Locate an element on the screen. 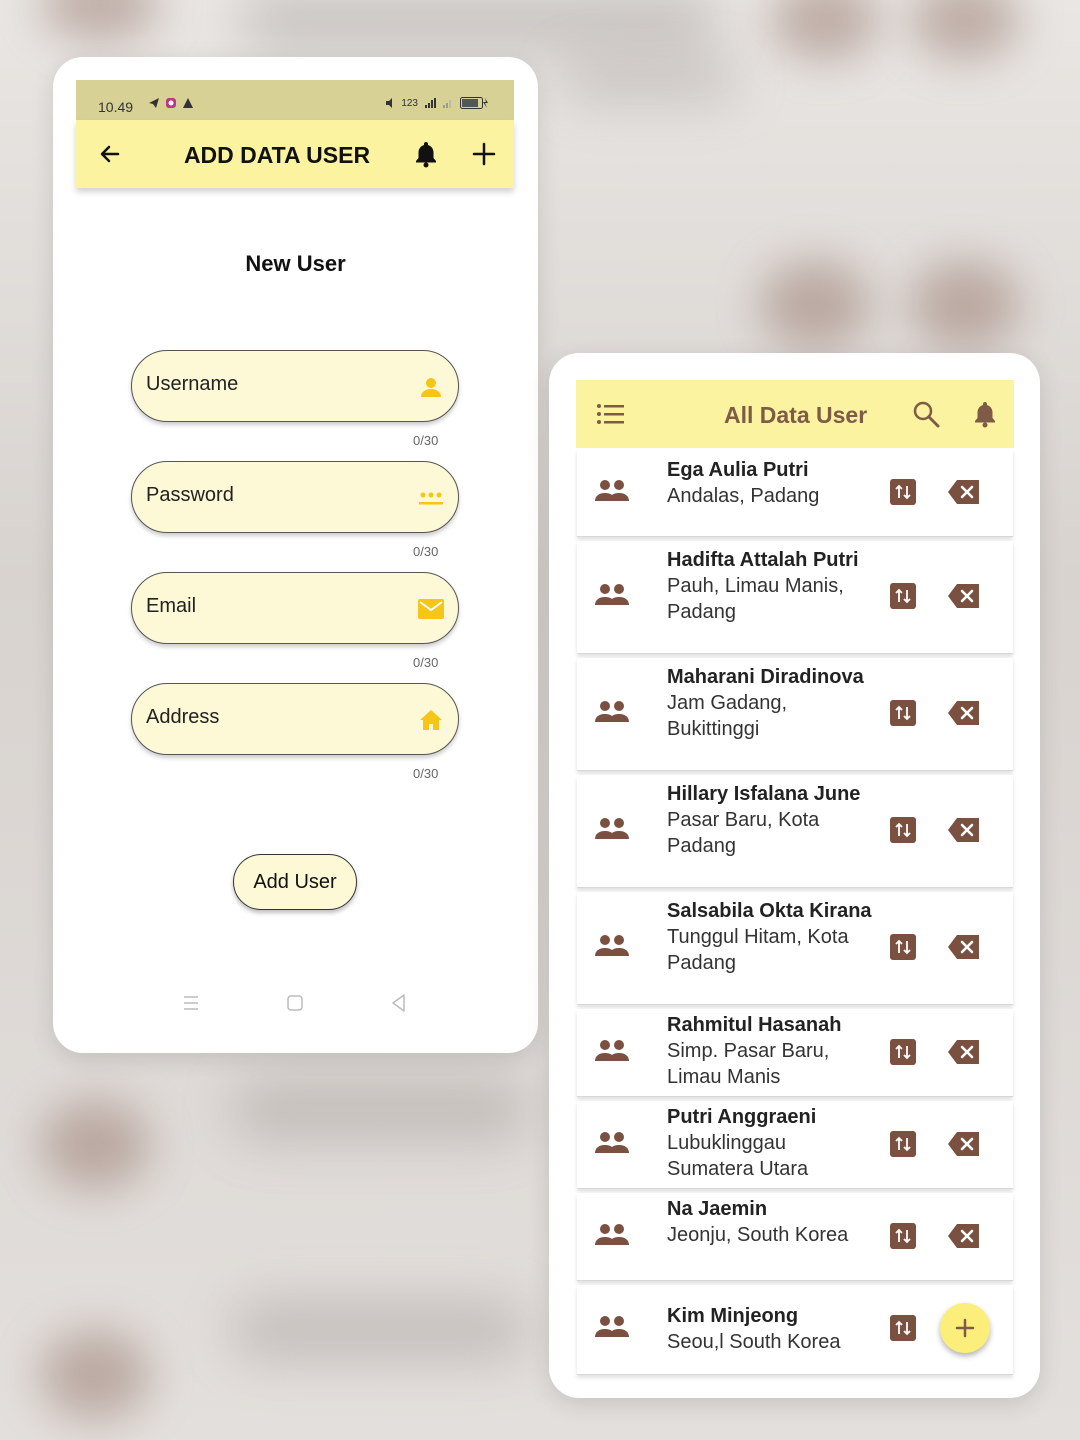  email-field: Email is located at coordinates (295, 608).